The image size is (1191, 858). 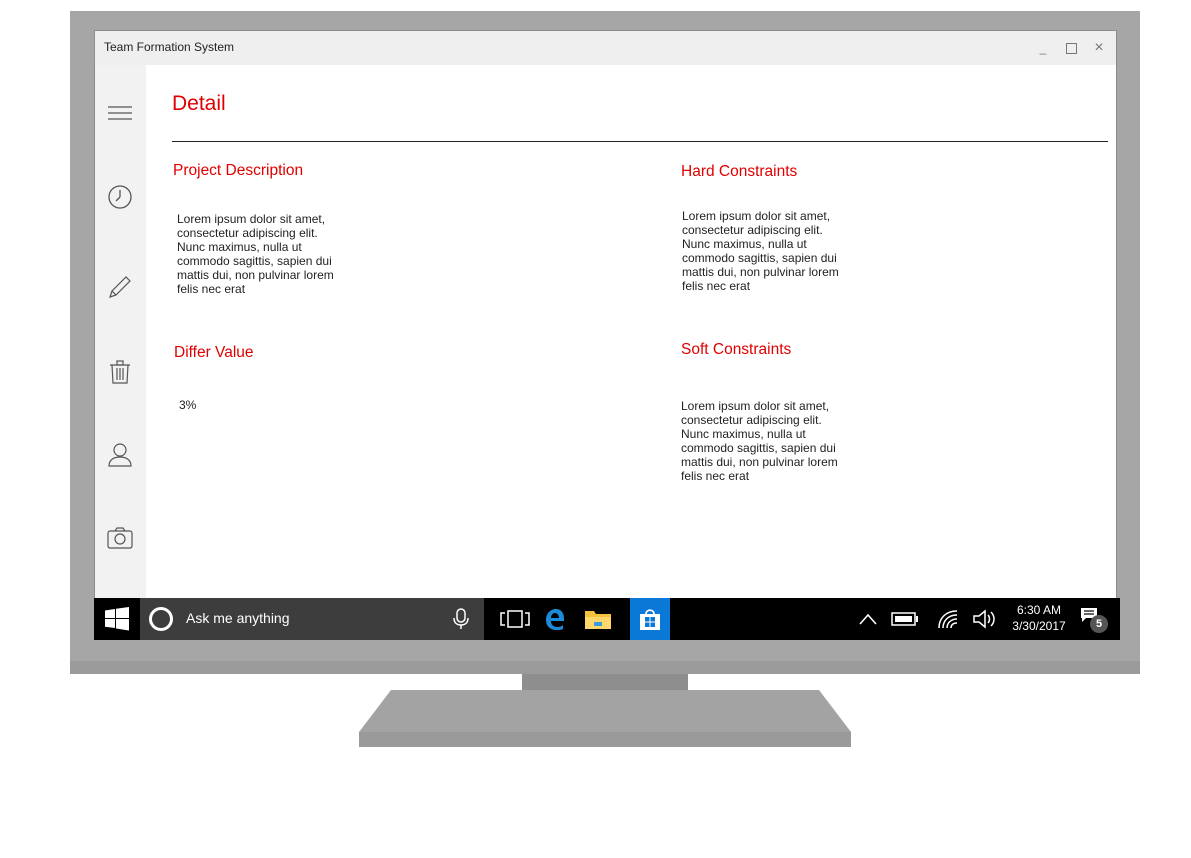 I want to click on hamburger-menu-icon, so click(x=120, y=114).